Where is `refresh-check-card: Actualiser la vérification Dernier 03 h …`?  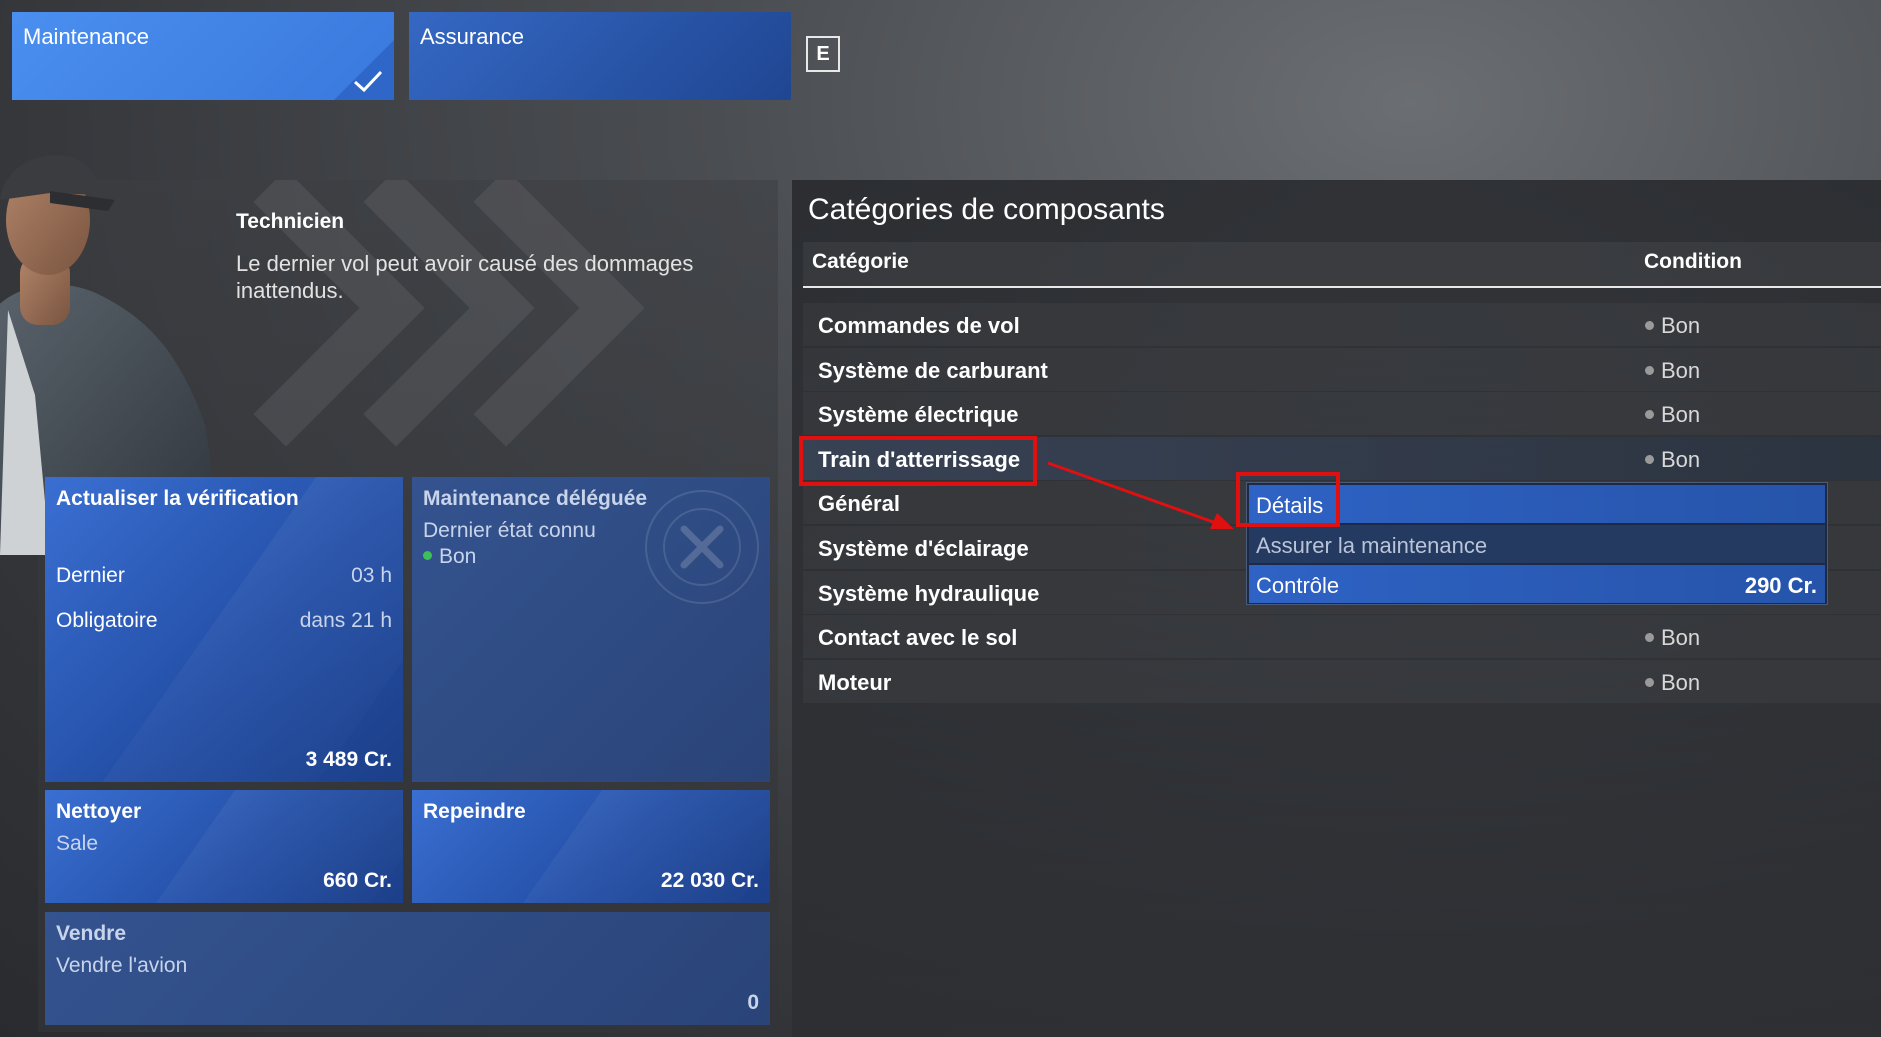 refresh-check-card: Actualiser la vérification Dernier 03 h … is located at coordinates (224, 629).